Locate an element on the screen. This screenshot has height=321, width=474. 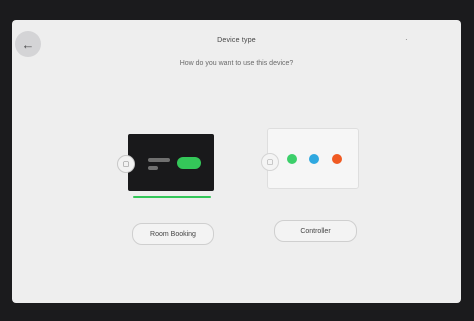
orange-dot-icon is located at coordinates (337, 159).